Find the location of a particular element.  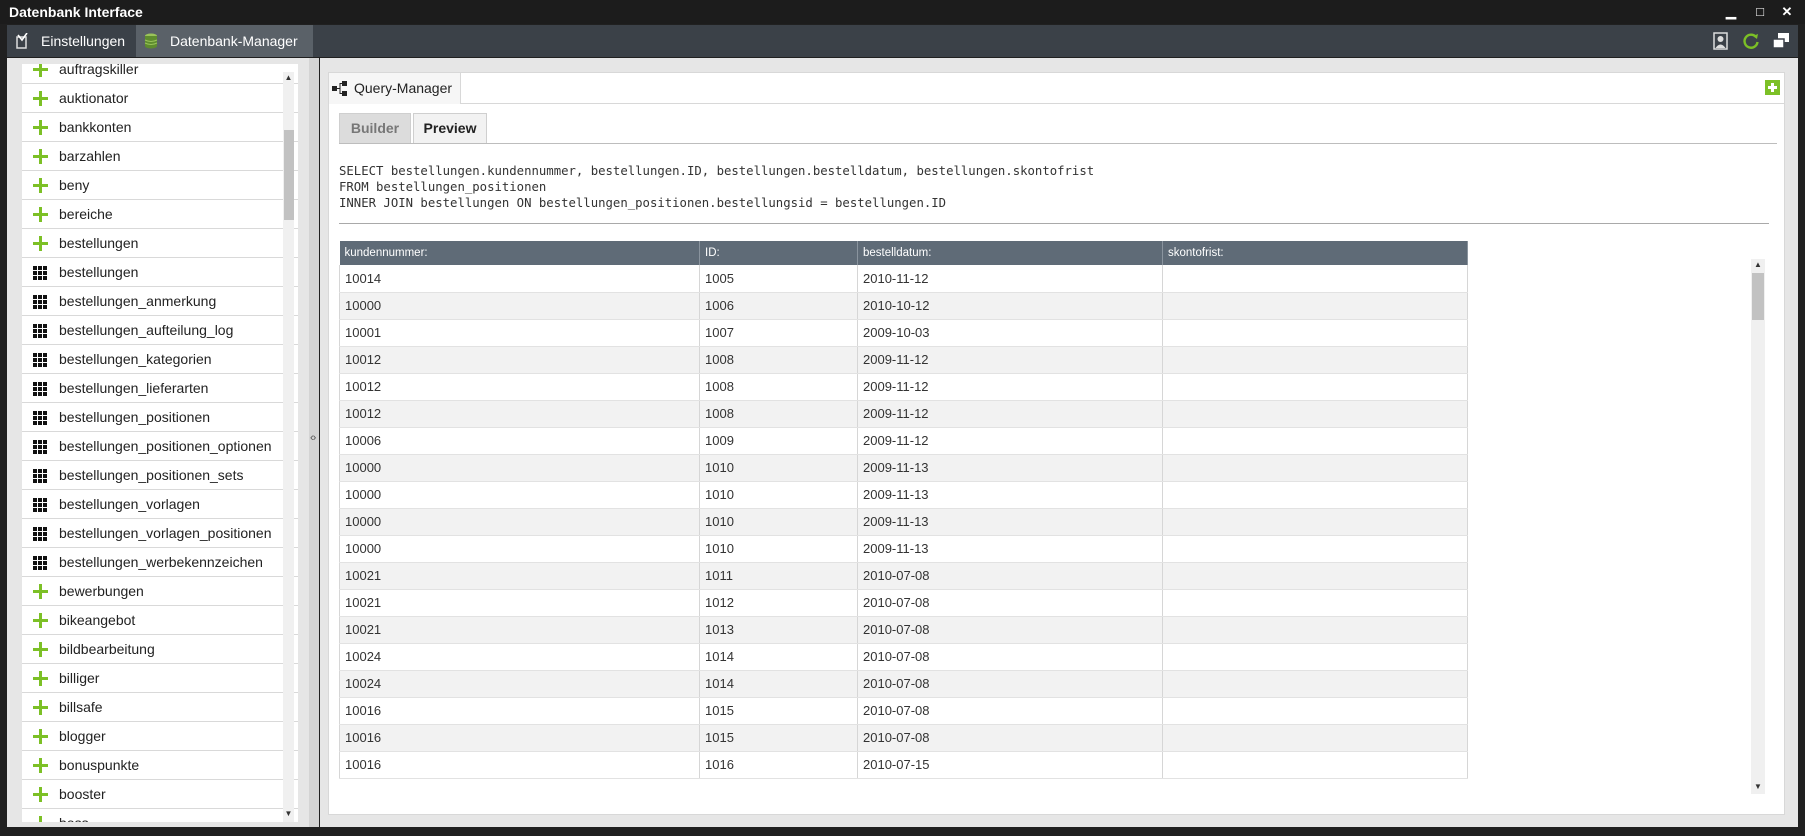

table-row: 10000 1006 2010-10-12 is located at coordinates (903, 306).